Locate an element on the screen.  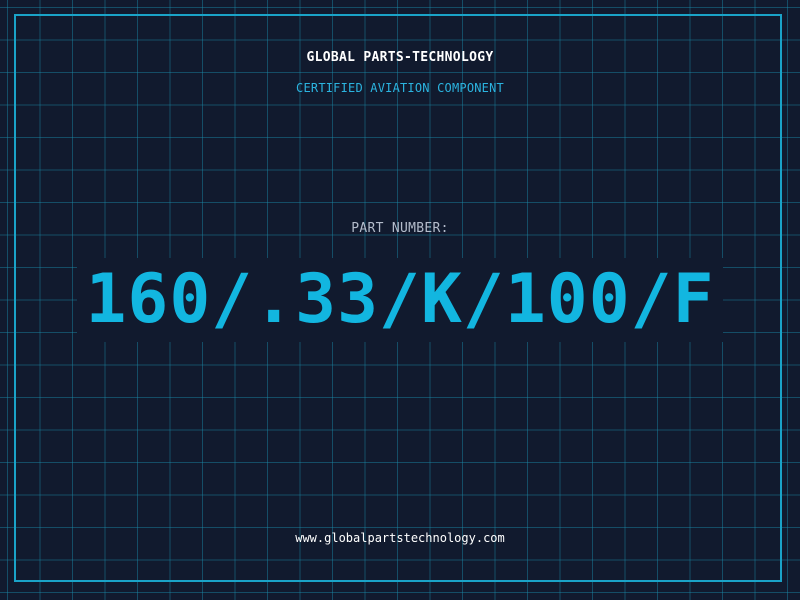
part-number-container: 160/.33/K/100/F is located at coordinates (400, 300).